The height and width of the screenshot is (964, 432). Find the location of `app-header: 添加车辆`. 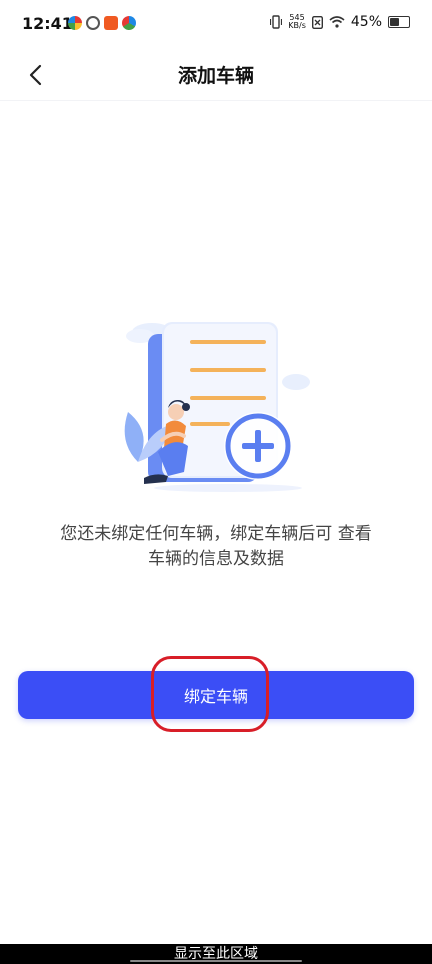

app-header: 添加车辆 is located at coordinates (216, 75).